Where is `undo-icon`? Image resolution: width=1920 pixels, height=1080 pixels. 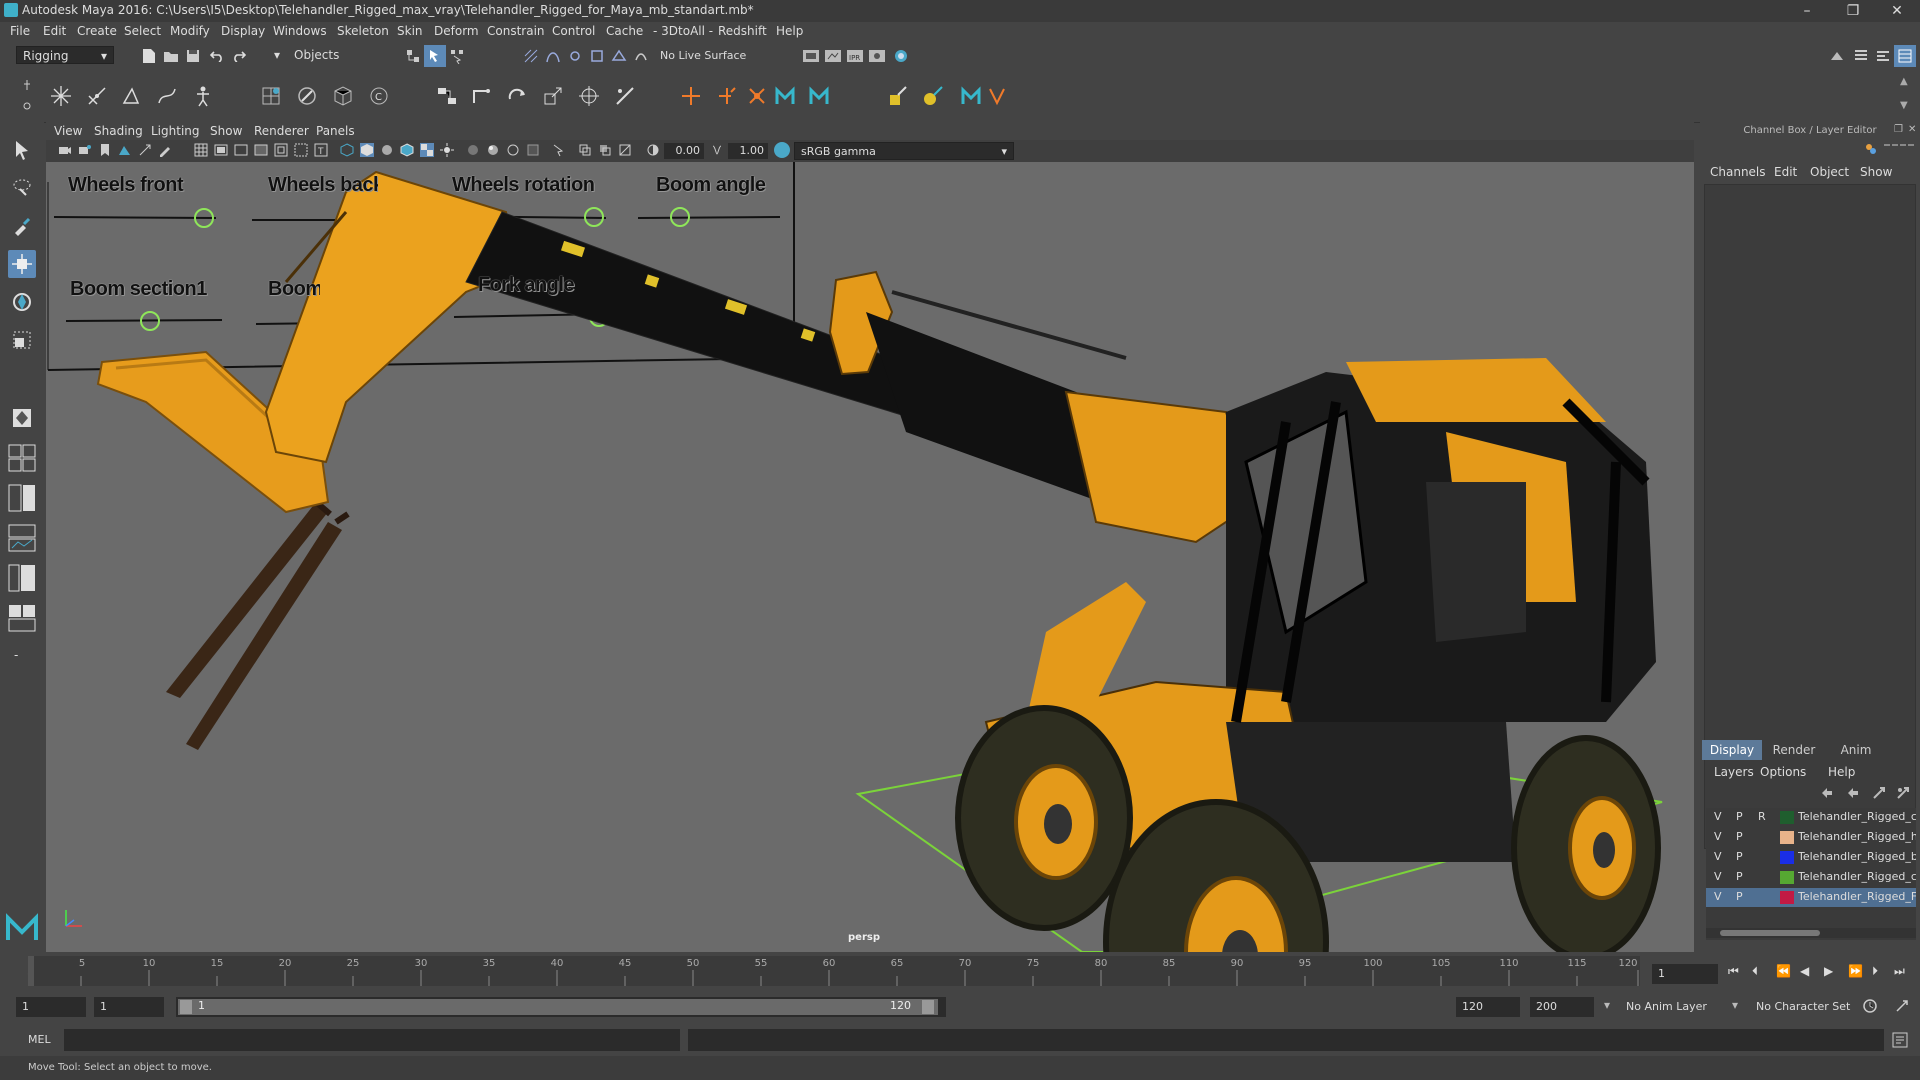 undo-icon is located at coordinates (217, 56).